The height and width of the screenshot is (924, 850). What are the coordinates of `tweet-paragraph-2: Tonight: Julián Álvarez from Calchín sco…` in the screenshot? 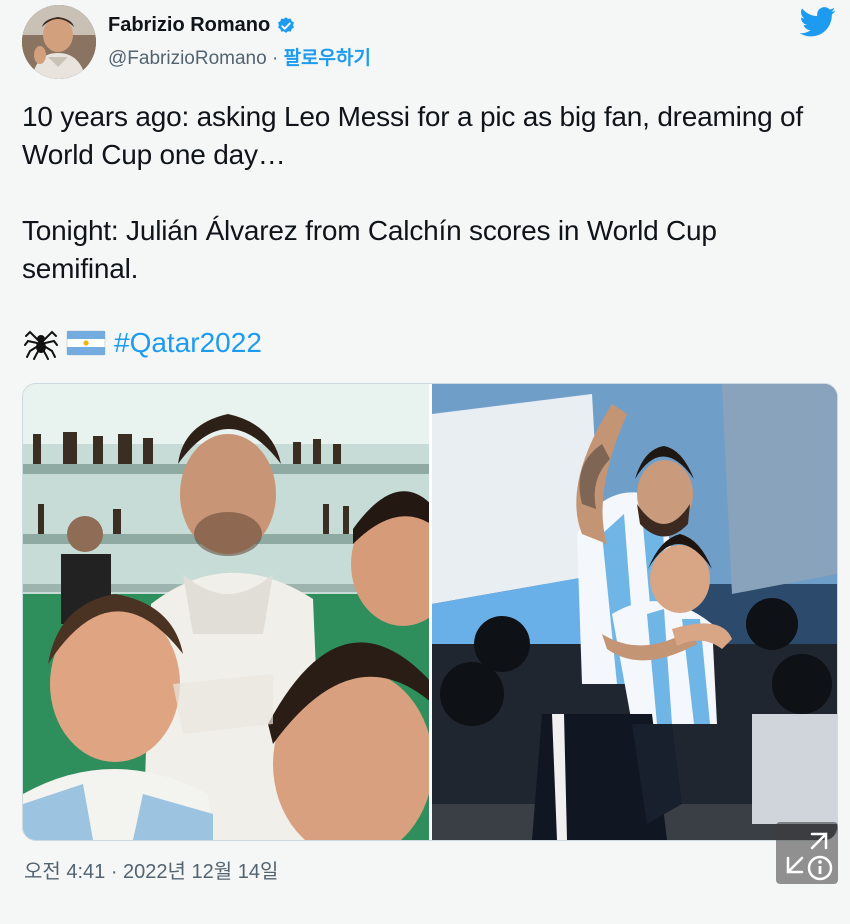 It's located at (369, 249).